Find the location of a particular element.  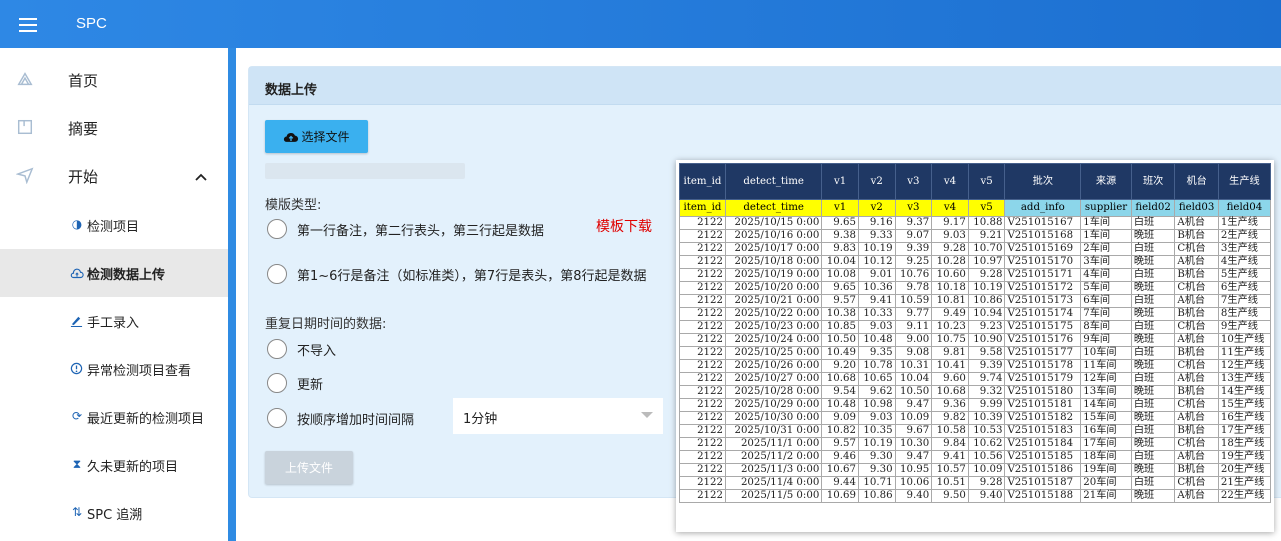

template-download-link: 模板下载 is located at coordinates (624, 226).